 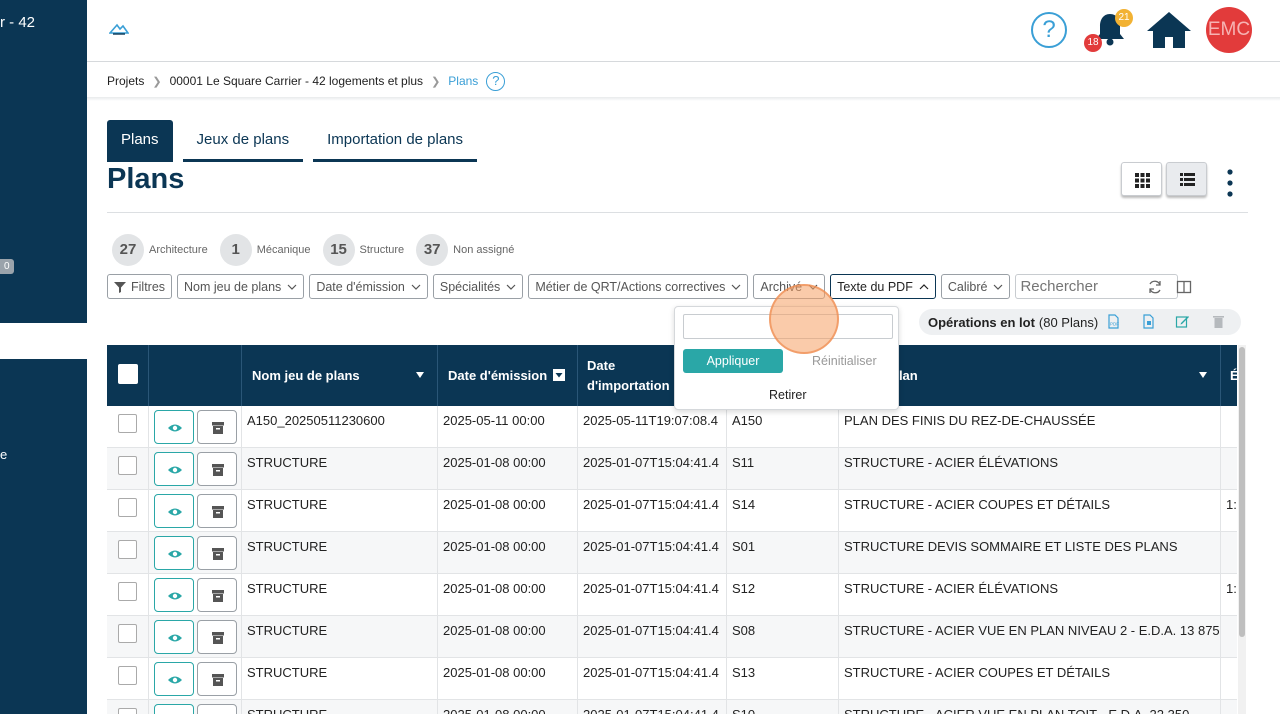 I want to click on count-structure: 15 Structure, so click(x=363, y=250).